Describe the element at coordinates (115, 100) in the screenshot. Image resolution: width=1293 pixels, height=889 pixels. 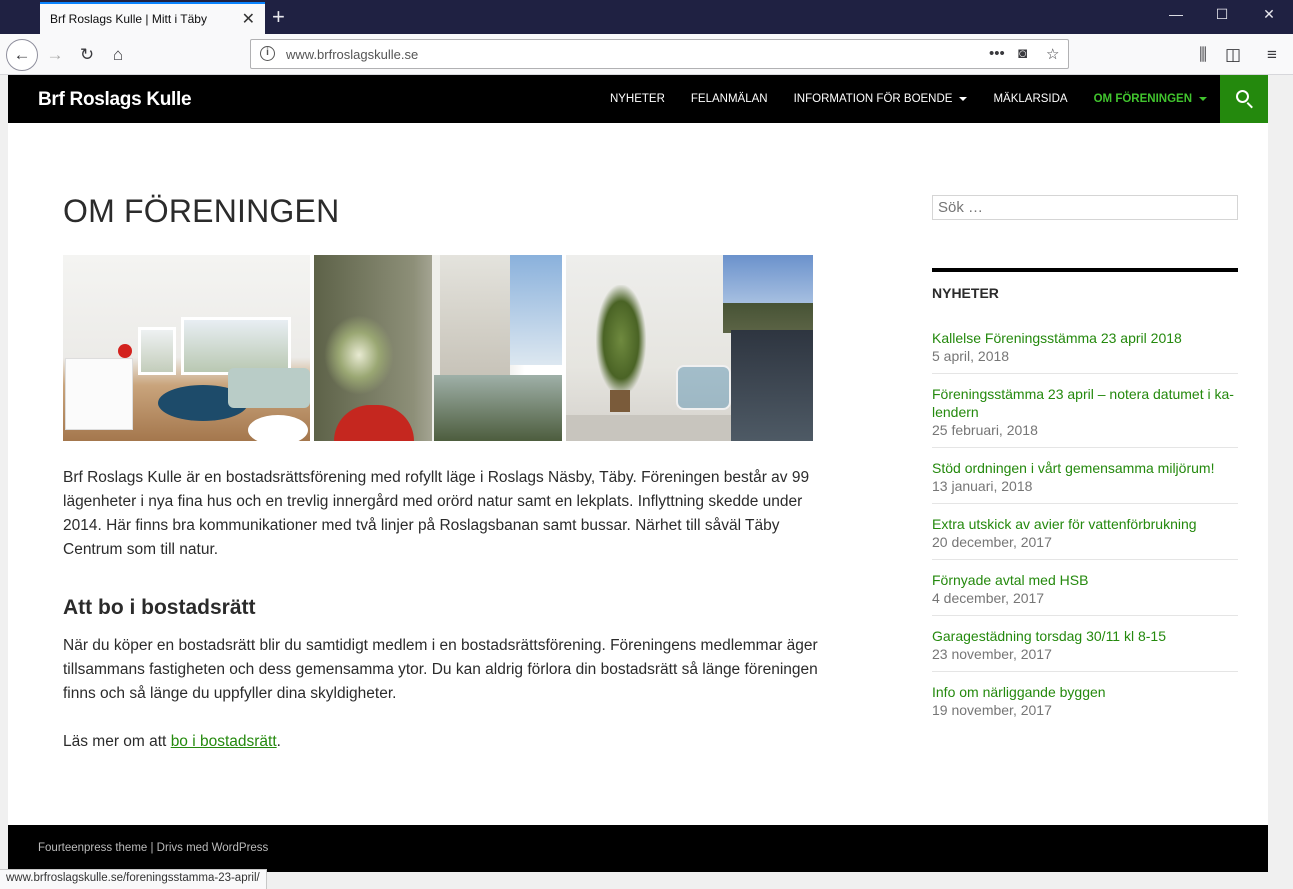
I see `site-title: Brf Roslags Kulle` at that location.